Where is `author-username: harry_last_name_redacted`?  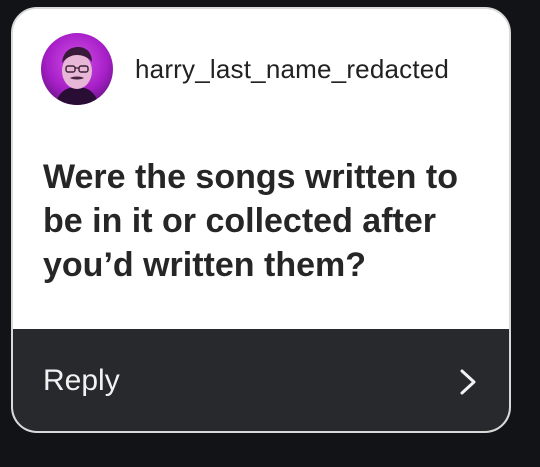 author-username: harry_last_name_redacted is located at coordinates (292, 69).